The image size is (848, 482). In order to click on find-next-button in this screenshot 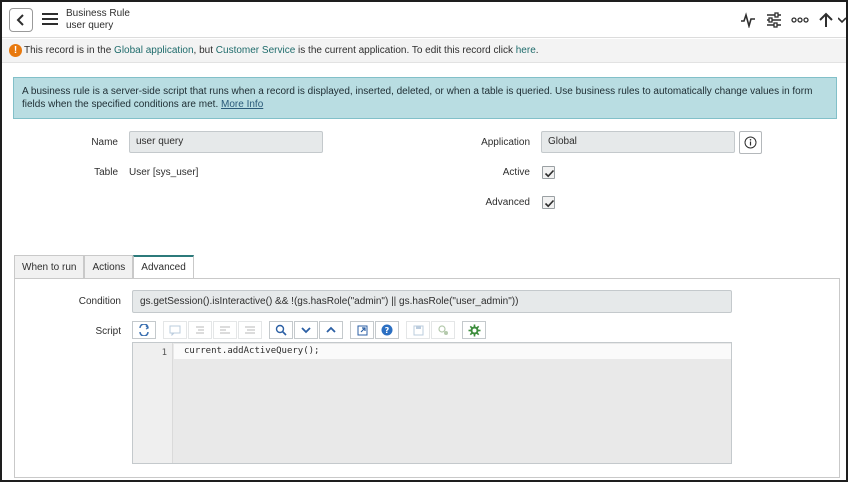, I will do `click(306, 330)`.